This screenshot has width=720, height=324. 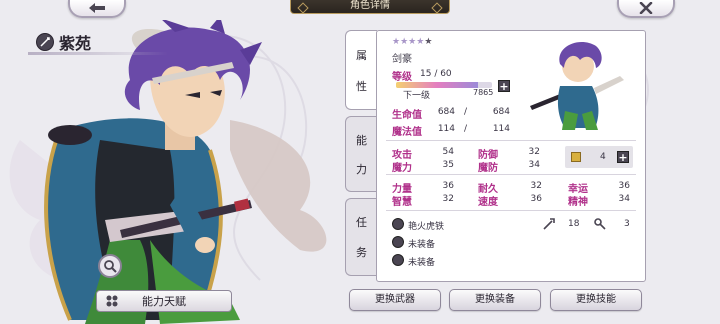 I want to click on tab-ability: 能 力, so click(x=361, y=154).